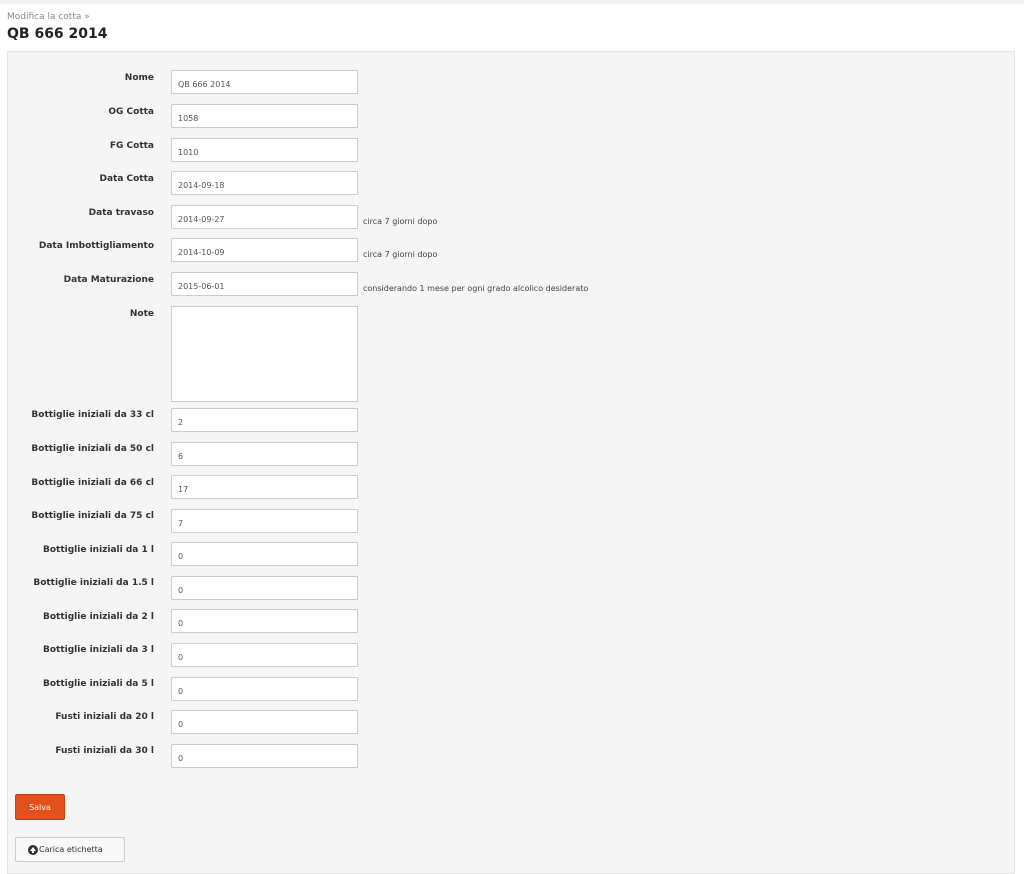 The height and width of the screenshot is (874, 1024). Describe the element at coordinates (93, 583) in the screenshot. I see `field-label-bottiglie-1-5l: Bottiglie iniziali da 1.5 l` at that location.